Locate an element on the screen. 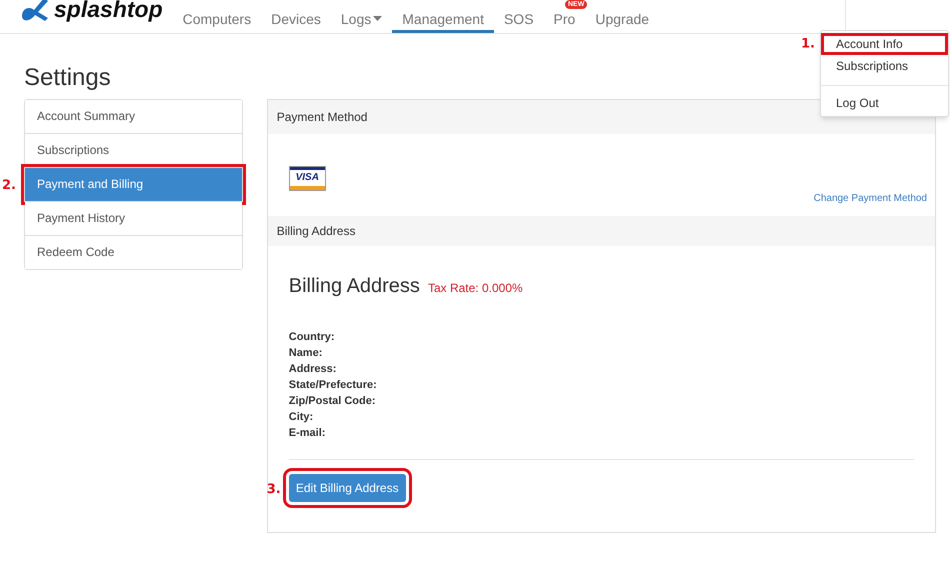 The image size is (950, 581). field-label: Address: is located at coordinates (313, 369).